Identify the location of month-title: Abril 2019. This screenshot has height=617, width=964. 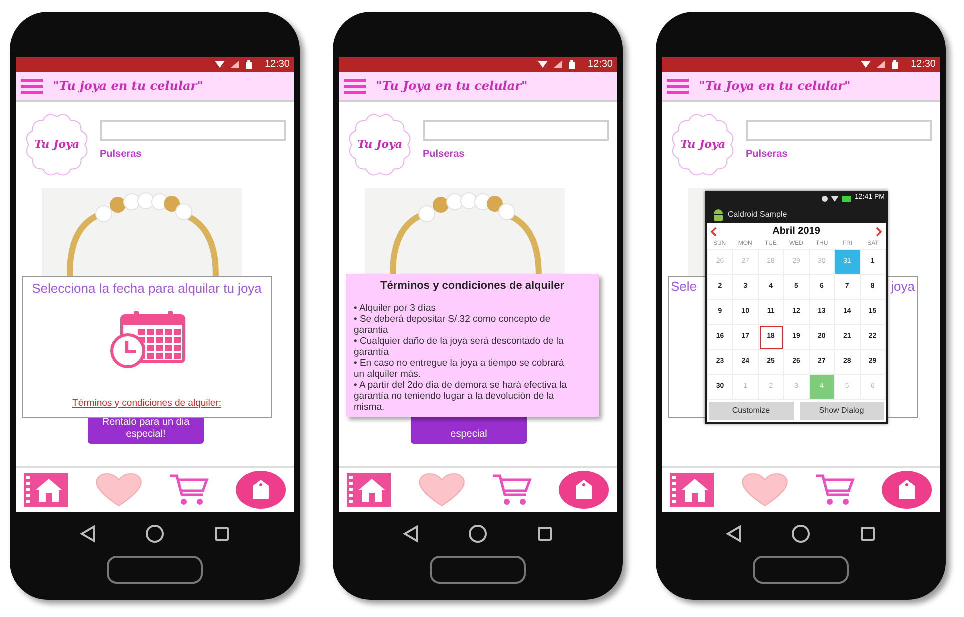
(796, 232).